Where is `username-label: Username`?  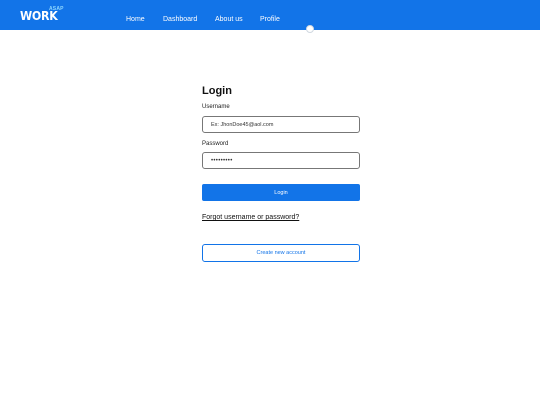 username-label: Username is located at coordinates (216, 107).